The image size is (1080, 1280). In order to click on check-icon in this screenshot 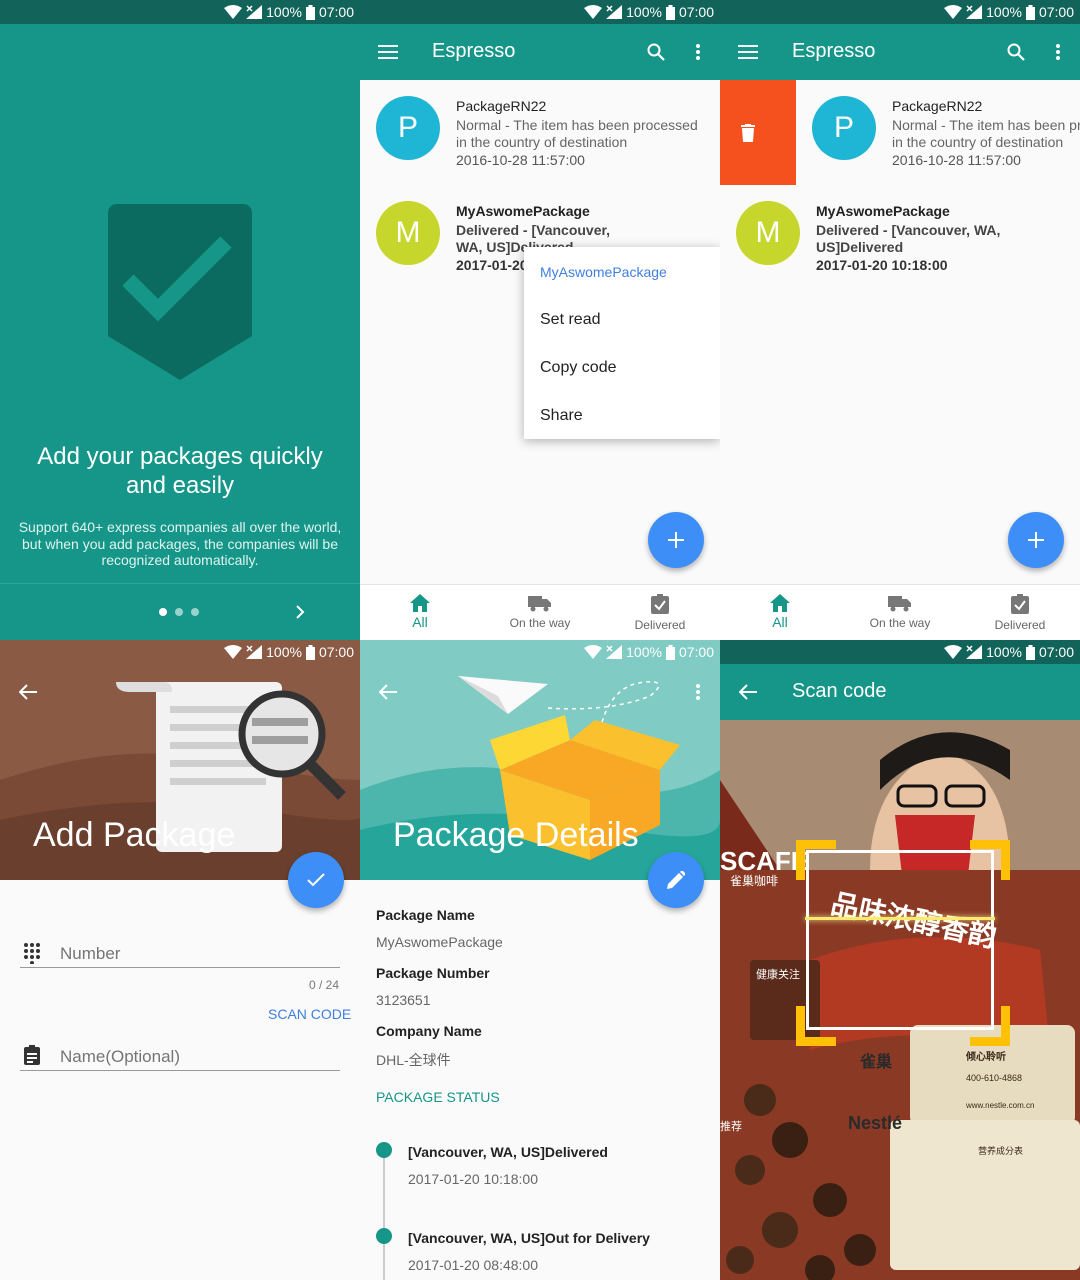, I will do `click(316, 880)`.